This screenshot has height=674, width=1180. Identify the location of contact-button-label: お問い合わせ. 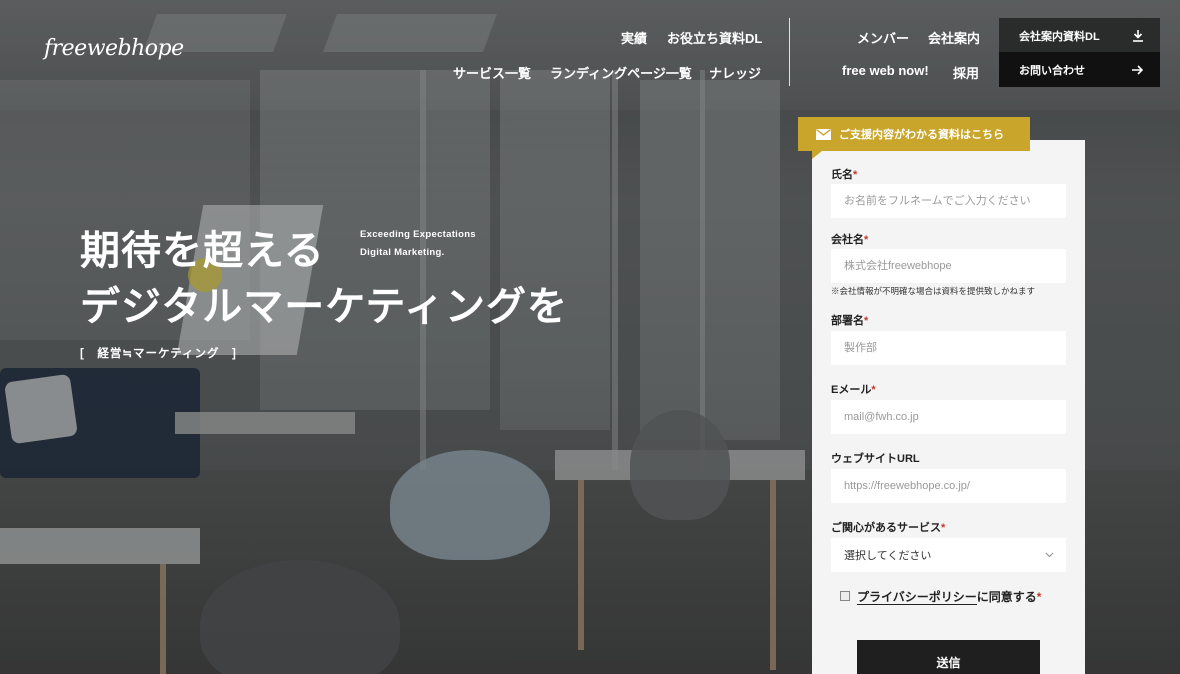
(1052, 70).